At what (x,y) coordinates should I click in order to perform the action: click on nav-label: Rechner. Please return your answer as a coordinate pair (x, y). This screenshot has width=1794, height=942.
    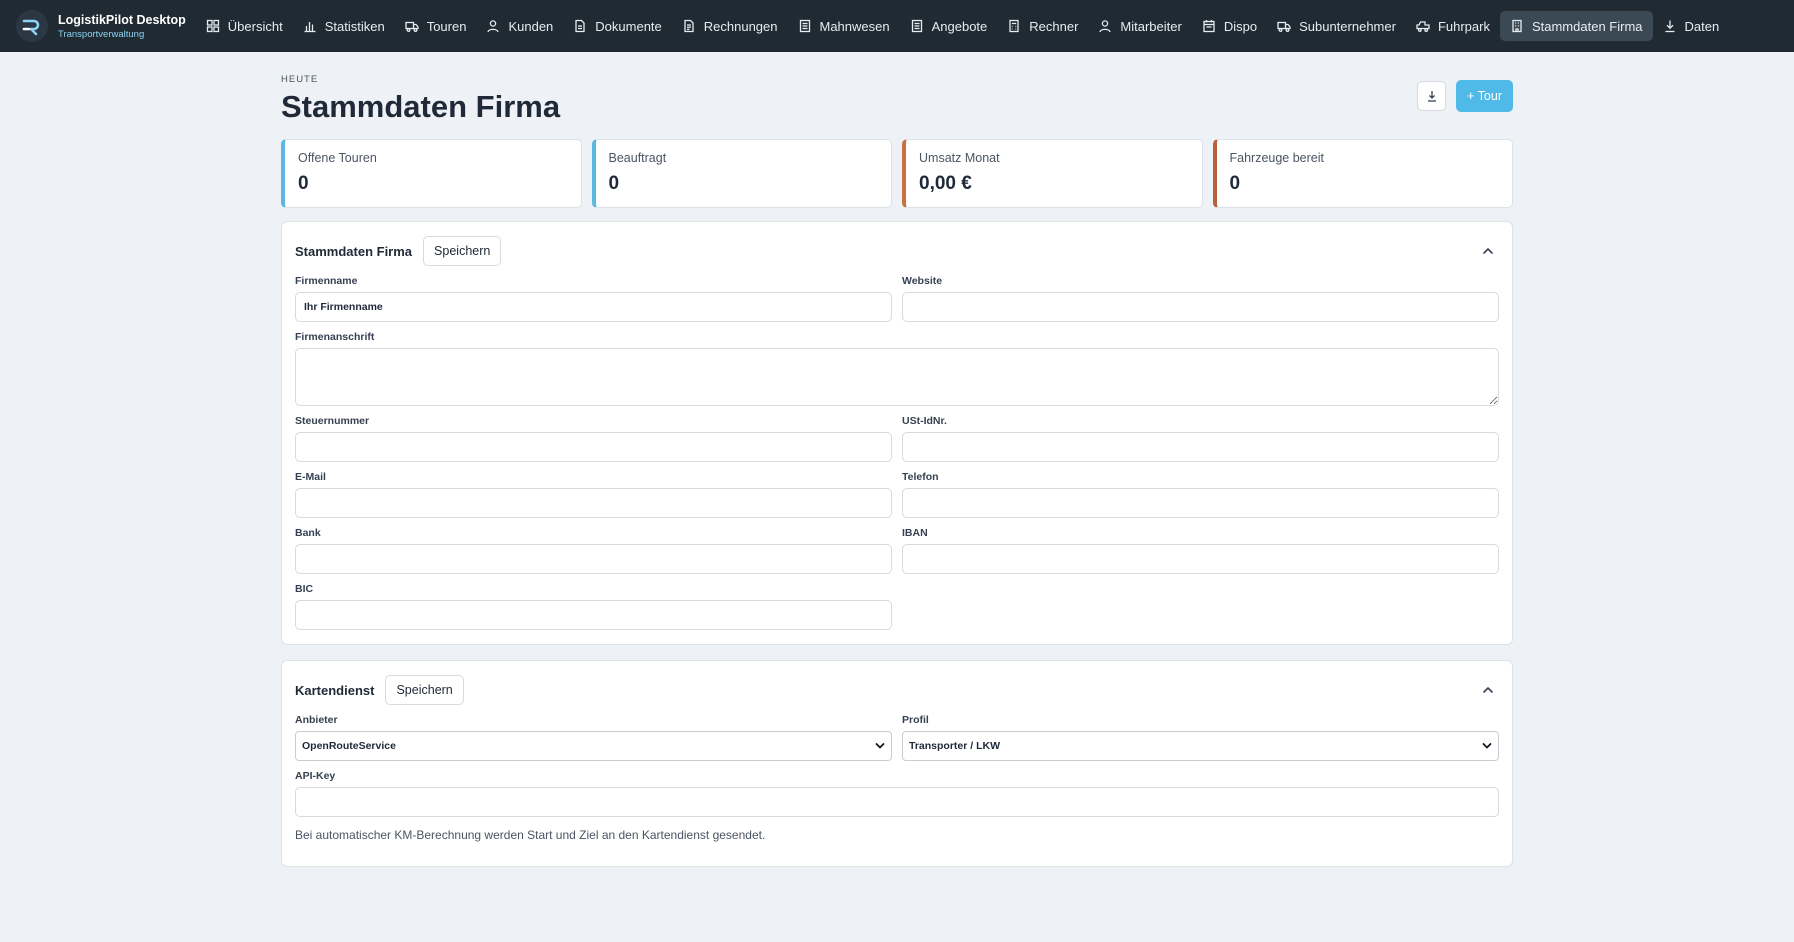
    Looking at the image, I should click on (1054, 26).